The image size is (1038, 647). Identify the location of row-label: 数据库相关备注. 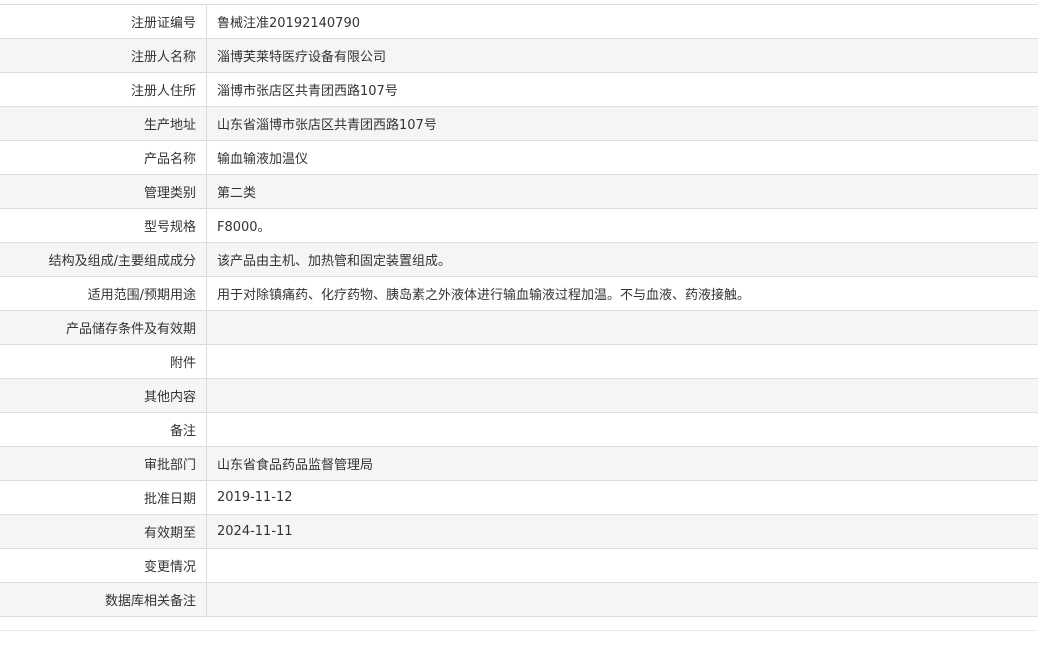
(103, 599).